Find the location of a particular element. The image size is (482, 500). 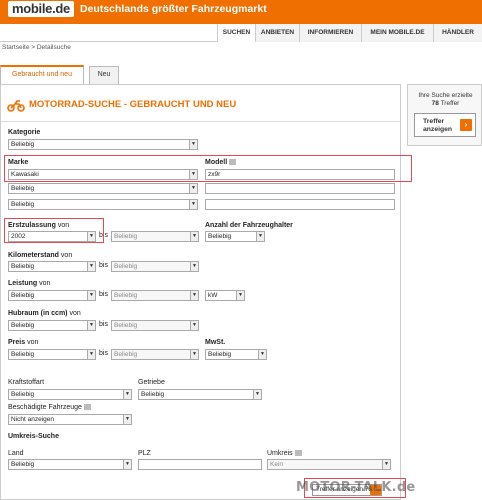

kraftstoff-label: Kraftstoffart is located at coordinates (26, 382).